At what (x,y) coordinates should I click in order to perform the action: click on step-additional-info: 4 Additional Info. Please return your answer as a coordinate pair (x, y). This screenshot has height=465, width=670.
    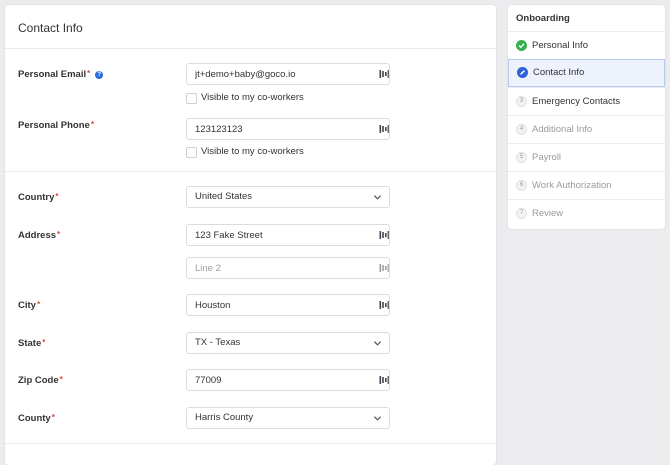
    Looking at the image, I should click on (586, 129).